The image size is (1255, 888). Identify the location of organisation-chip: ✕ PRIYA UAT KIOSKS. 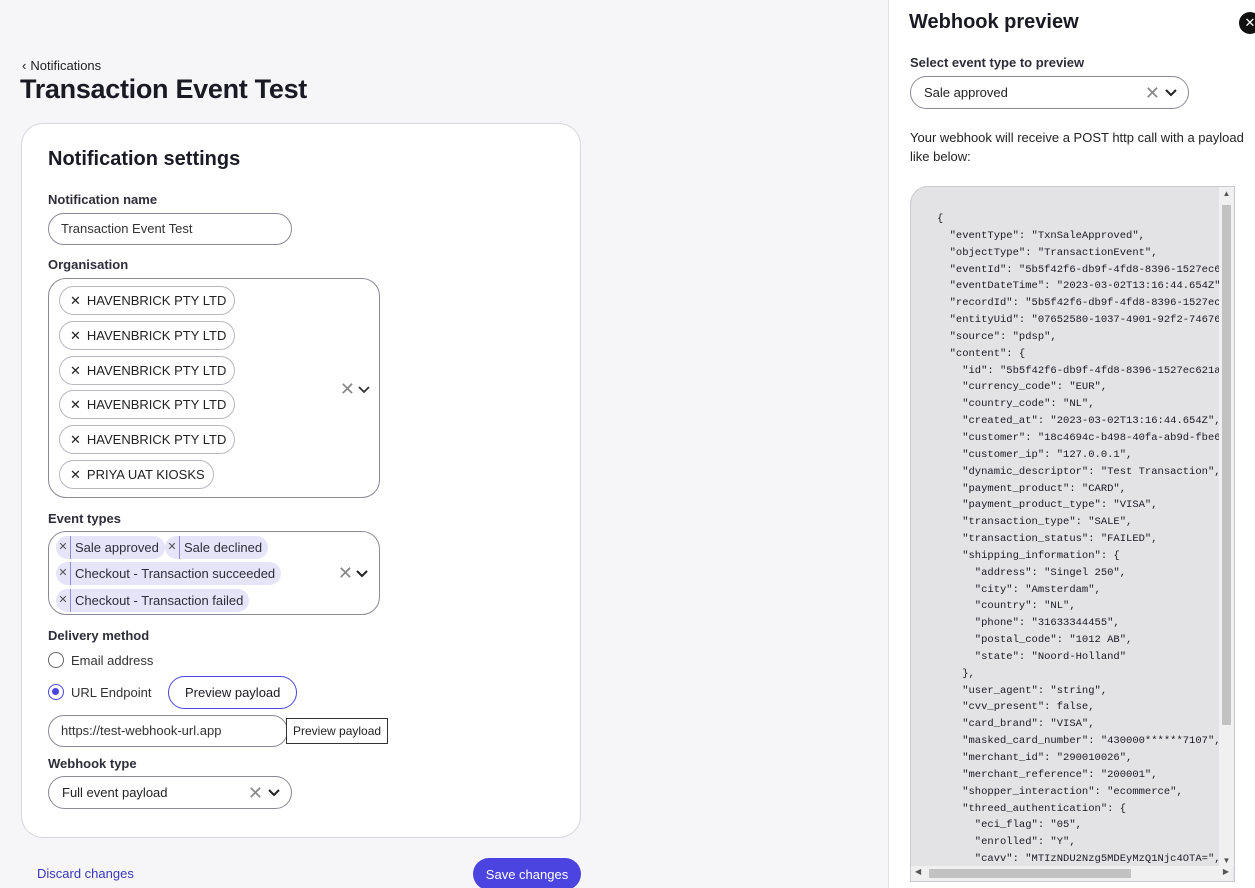
(136, 474).